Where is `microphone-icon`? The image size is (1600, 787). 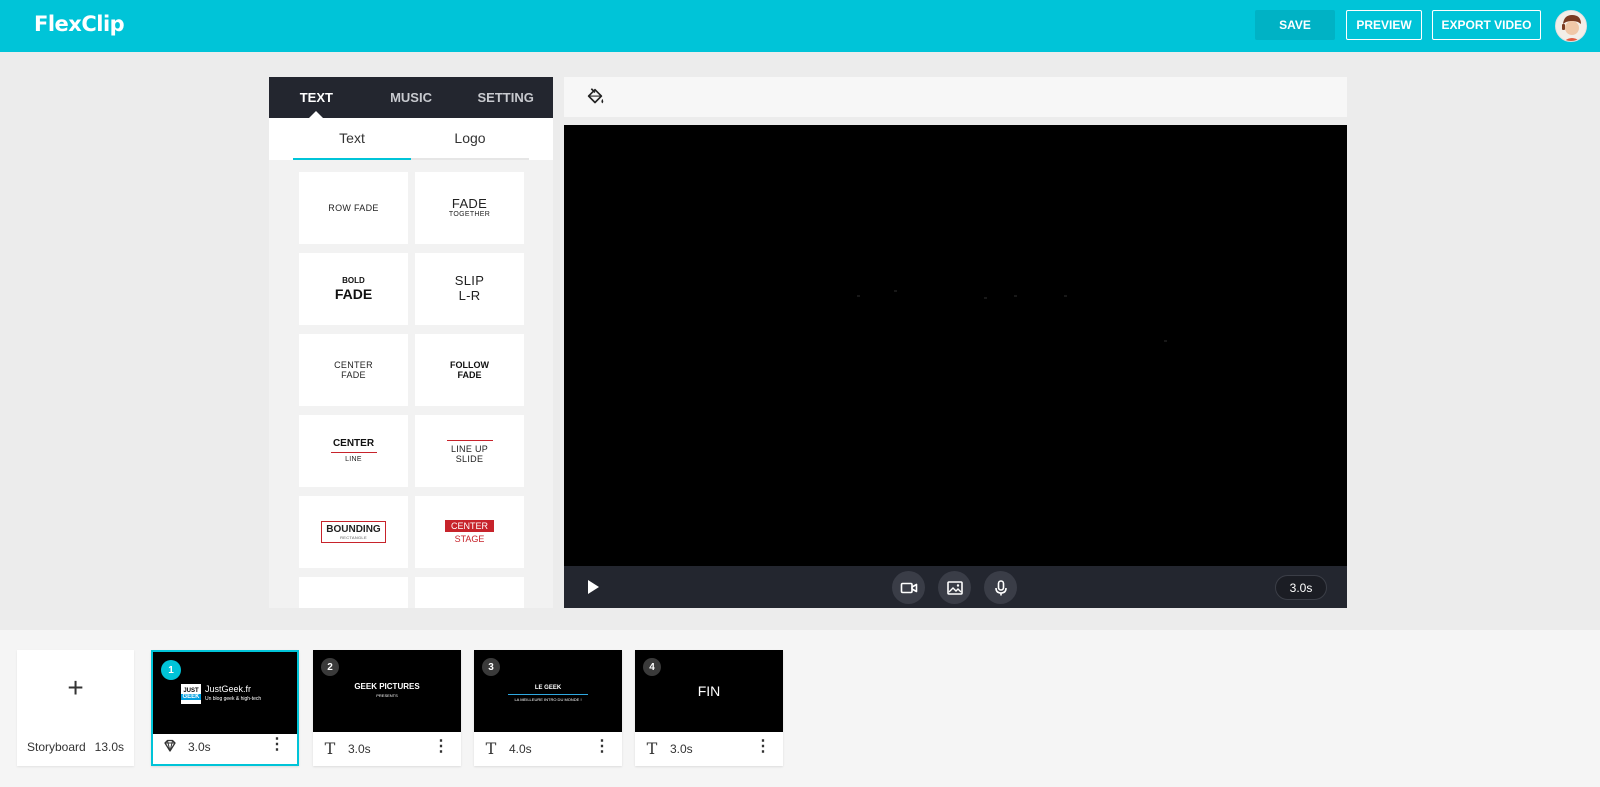 microphone-icon is located at coordinates (1000, 587).